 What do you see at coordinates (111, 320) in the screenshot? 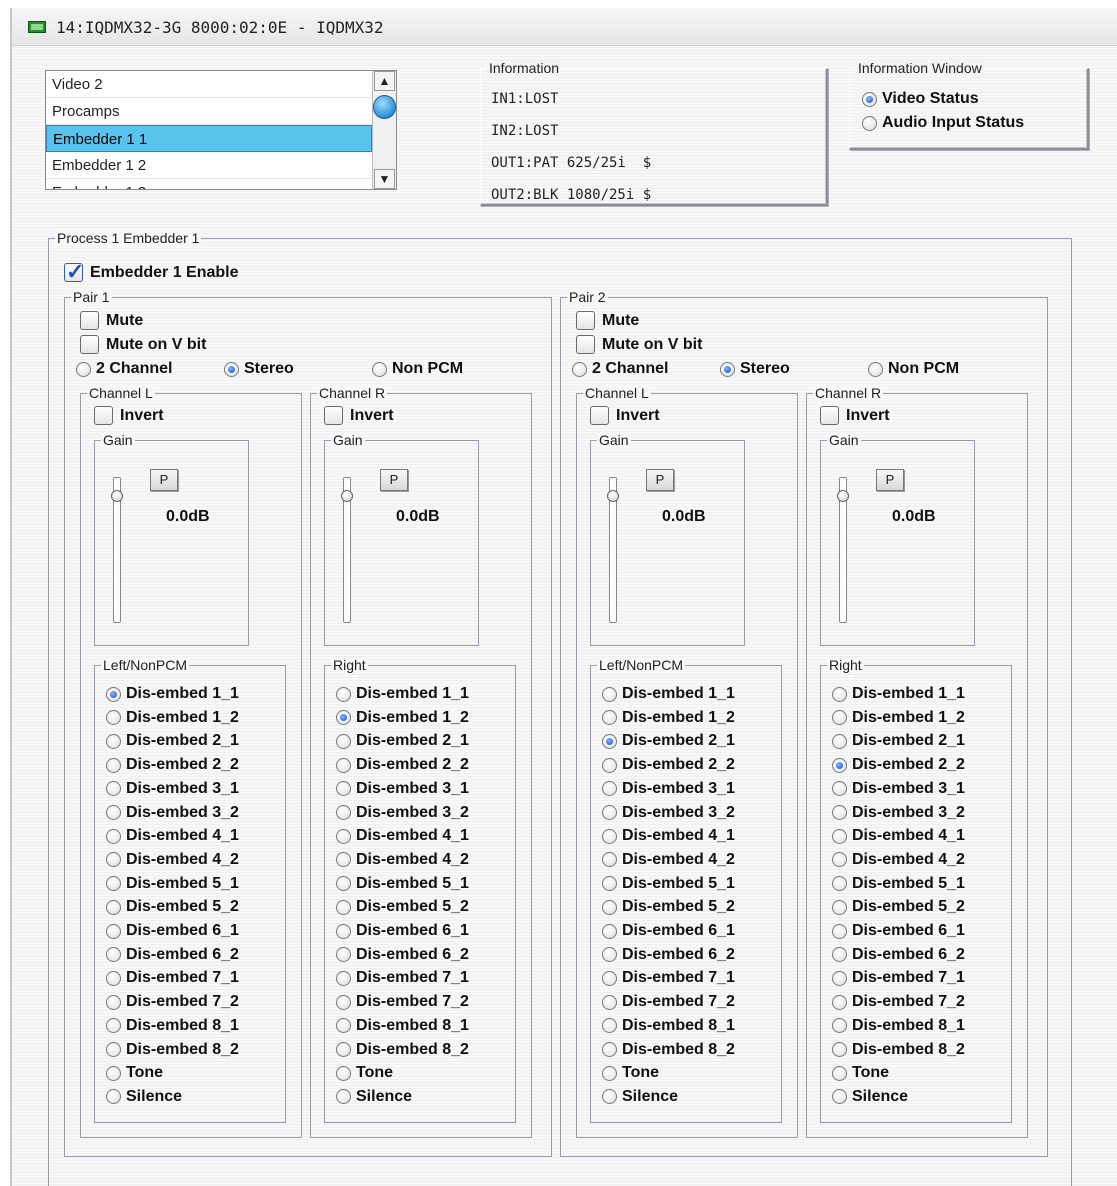
I see `pair-1-mute-checkbox: Mute` at bounding box center [111, 320].